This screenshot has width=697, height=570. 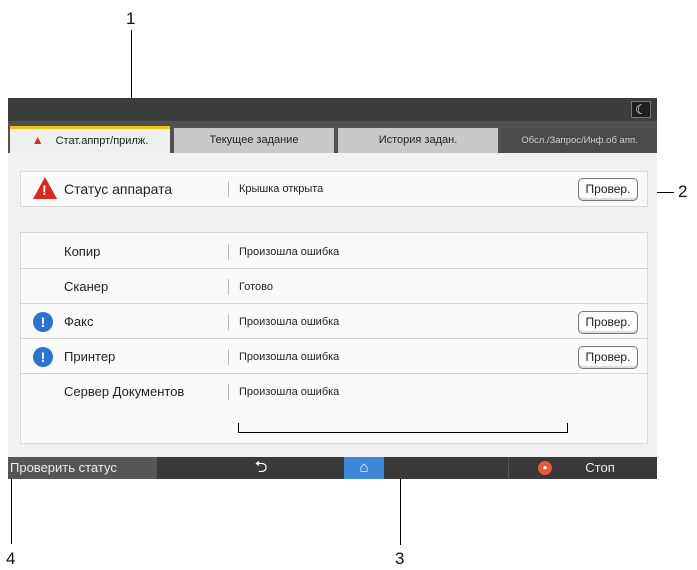 What do you see at coordinates (79, 321) in the screenshot?
I see `function-label: Факс` at bounding box center [79, 321].